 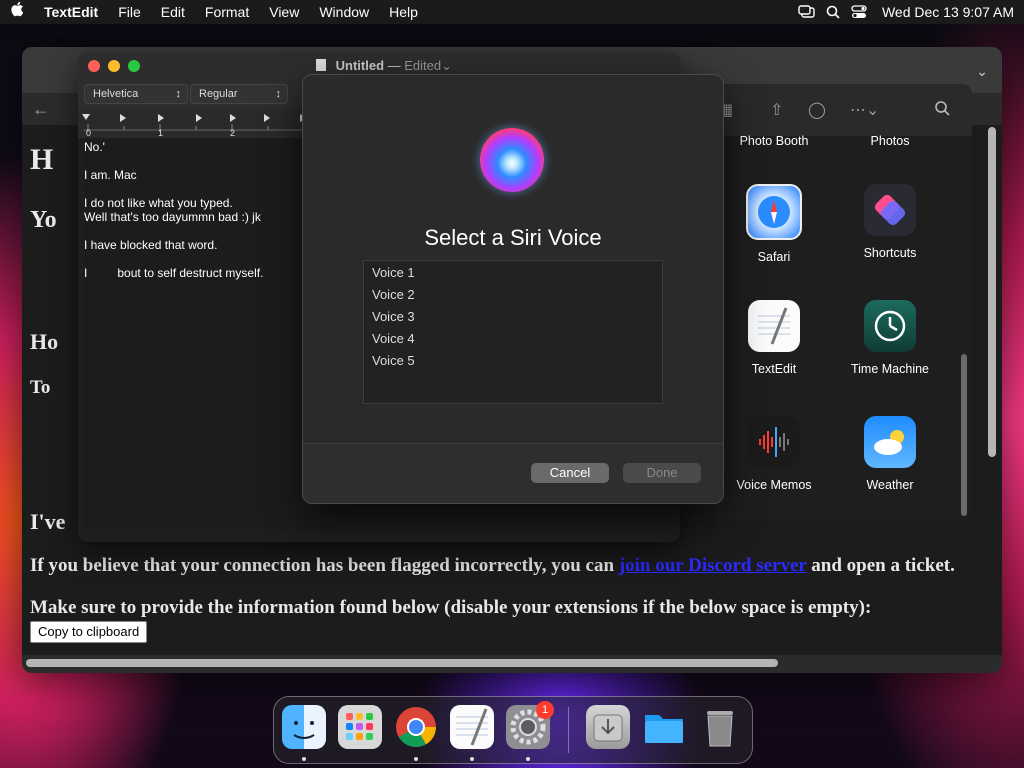 What do you see at coordinates (570, 473) in the screenshot?
I see `cancel-button: Cancel` at bounding box center [570, 473].